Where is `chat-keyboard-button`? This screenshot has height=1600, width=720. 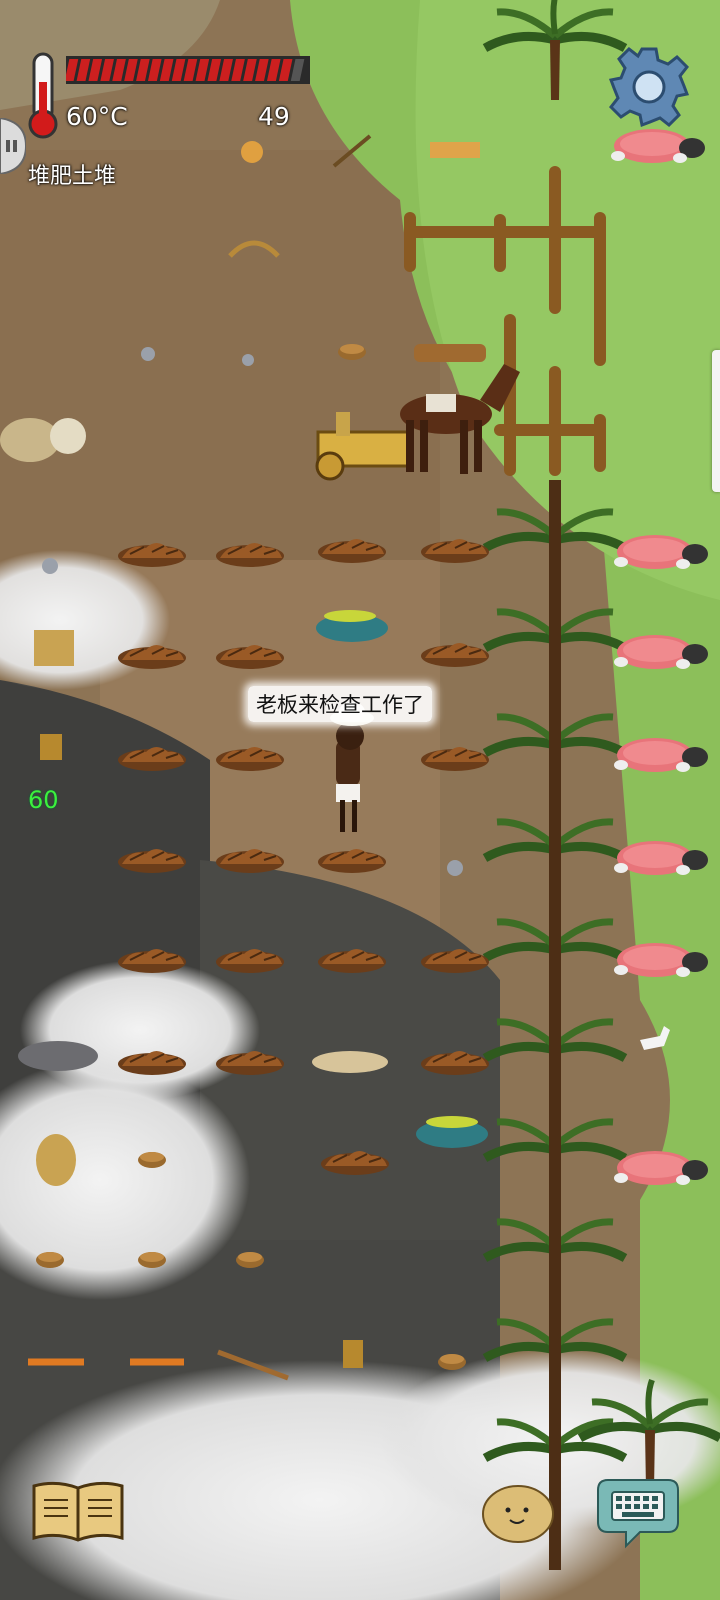
chat-keyboard-button is located at coordinates (638, 1513).